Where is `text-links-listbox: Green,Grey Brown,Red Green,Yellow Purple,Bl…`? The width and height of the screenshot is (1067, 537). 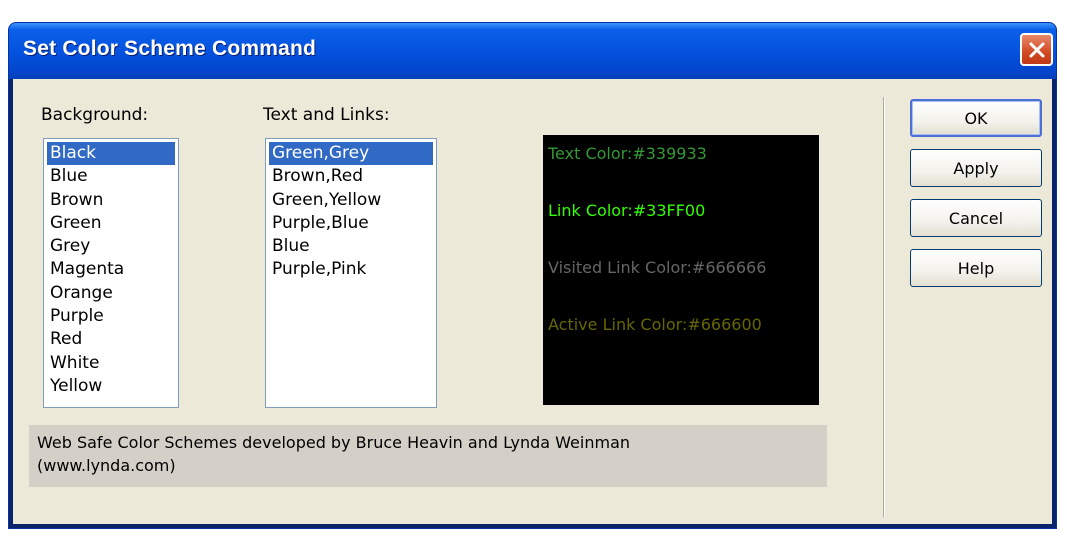
text-links-listbox: Green,Grey Brown,Red Green,Yellow Purple,Bl… is located at coordinates (351, 273).